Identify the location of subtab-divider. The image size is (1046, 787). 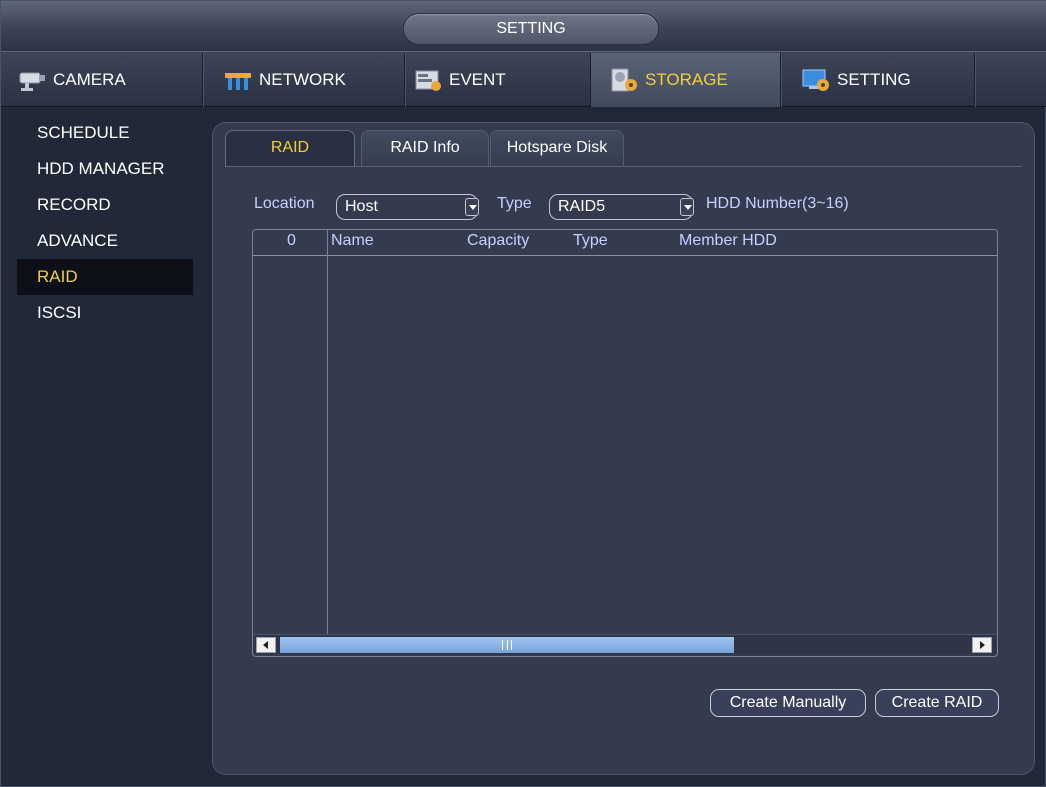
(623, 166).